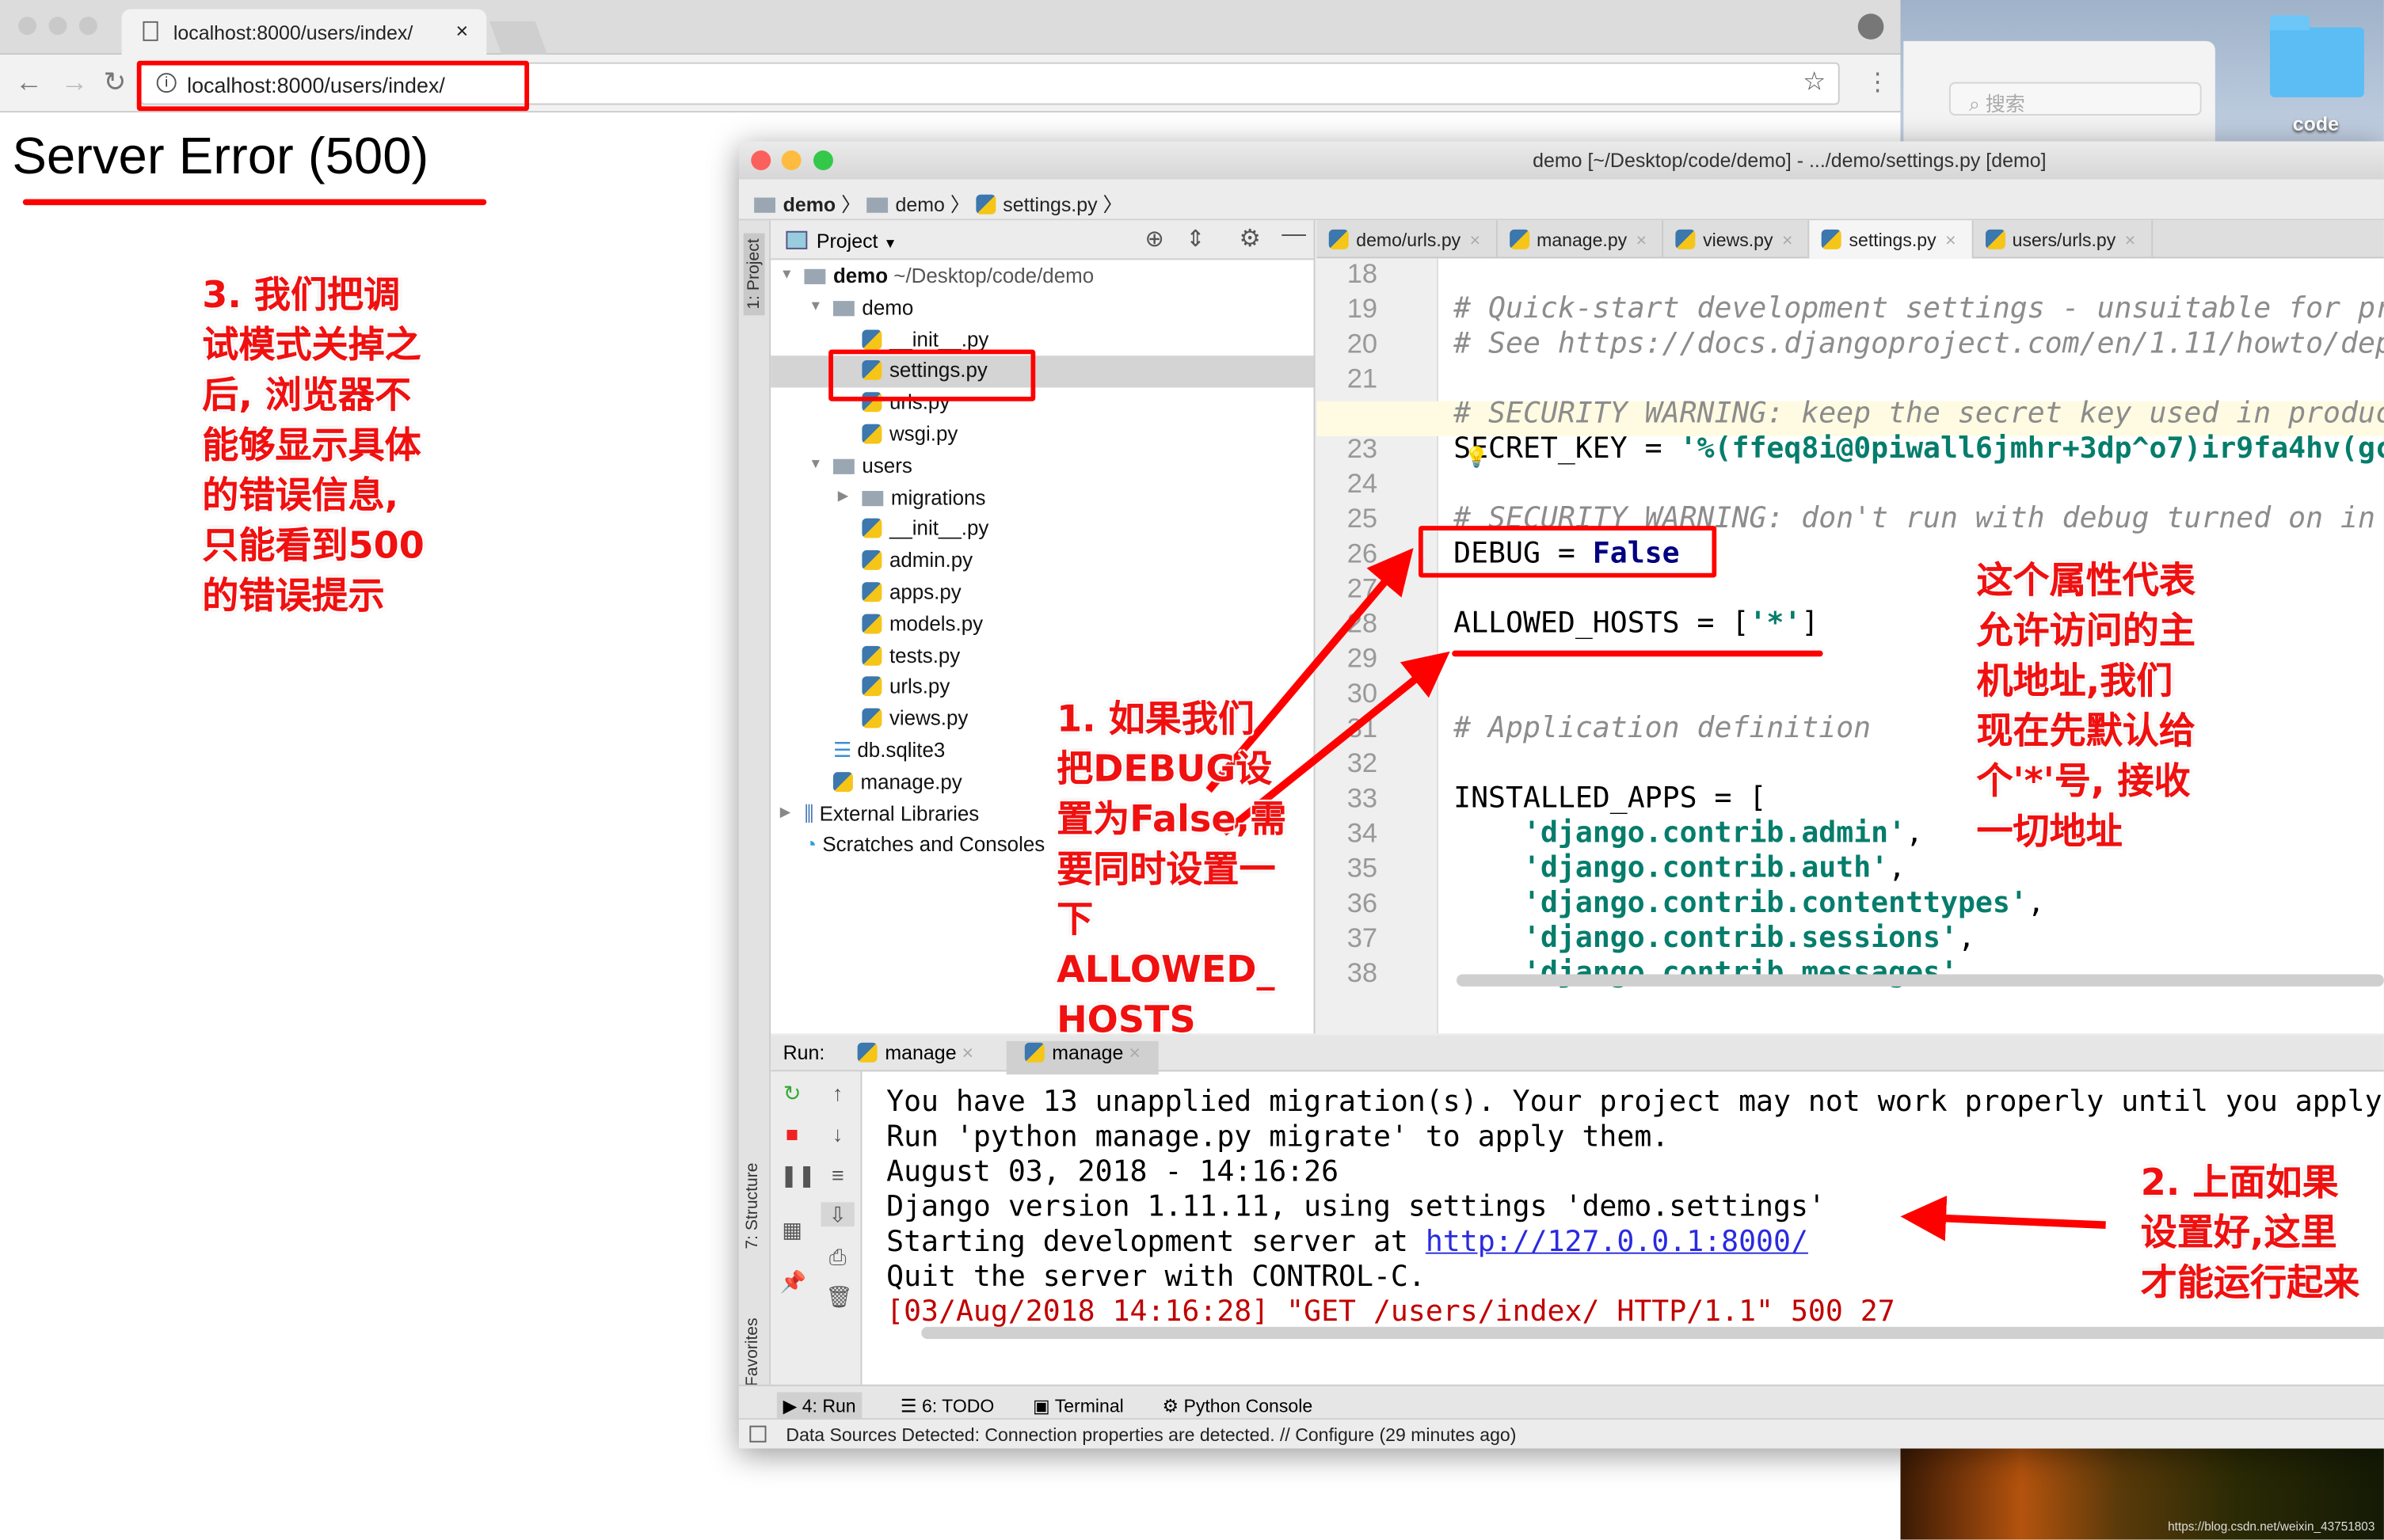 Image resolution: width=2384 pixels, height=1540 pixels. What do you see at coordinates (2086, 707) in the screenshot?
I see `annotation-note-allowed-hosts: 这个属性代表 允许访问的主 机地址,我们 现在先默认给 个'*'号, 接收 一切地址` at bounding box center [2086, 707].